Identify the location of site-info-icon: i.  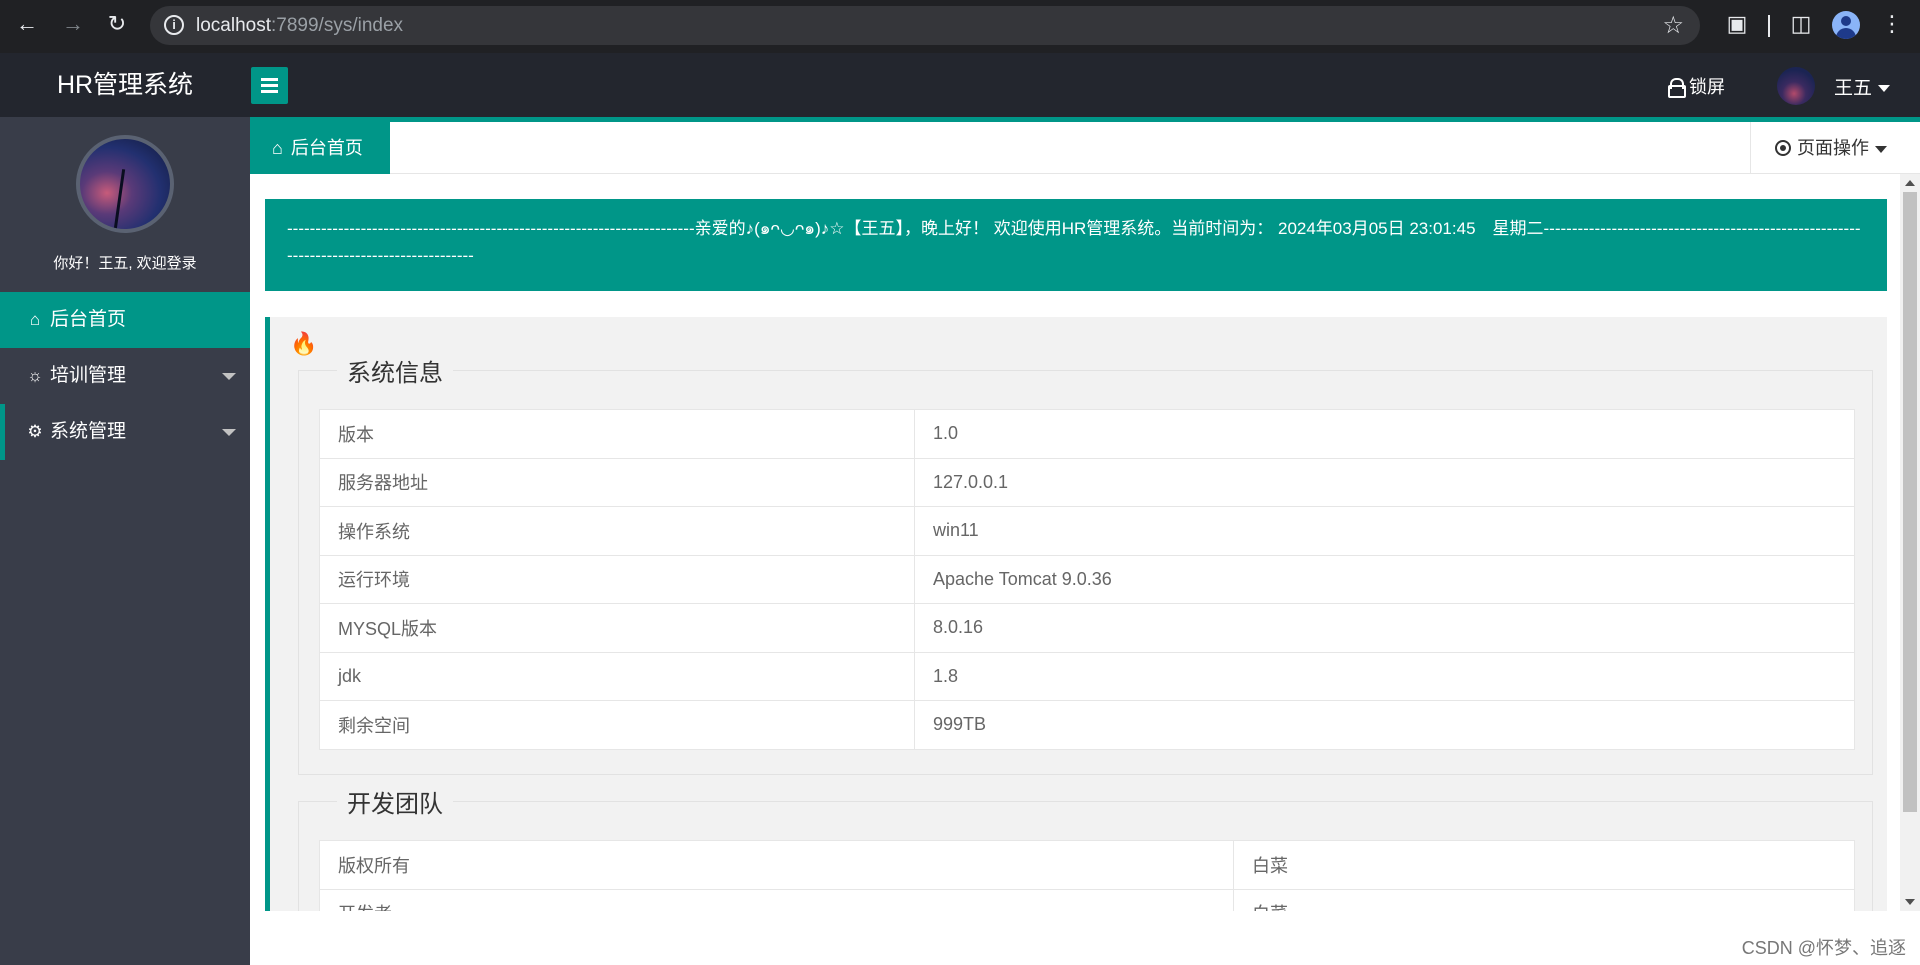
(174, 25).